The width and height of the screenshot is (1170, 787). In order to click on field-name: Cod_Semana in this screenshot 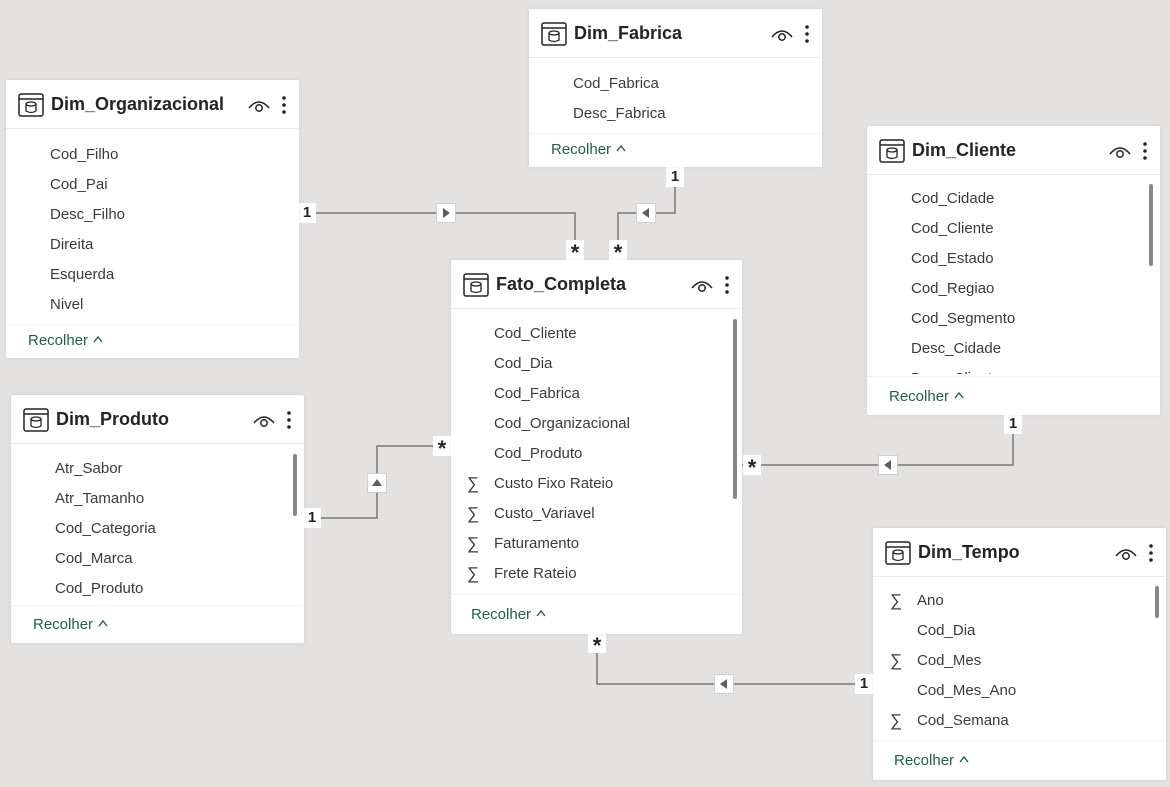, I will do `click(963, 720)`.